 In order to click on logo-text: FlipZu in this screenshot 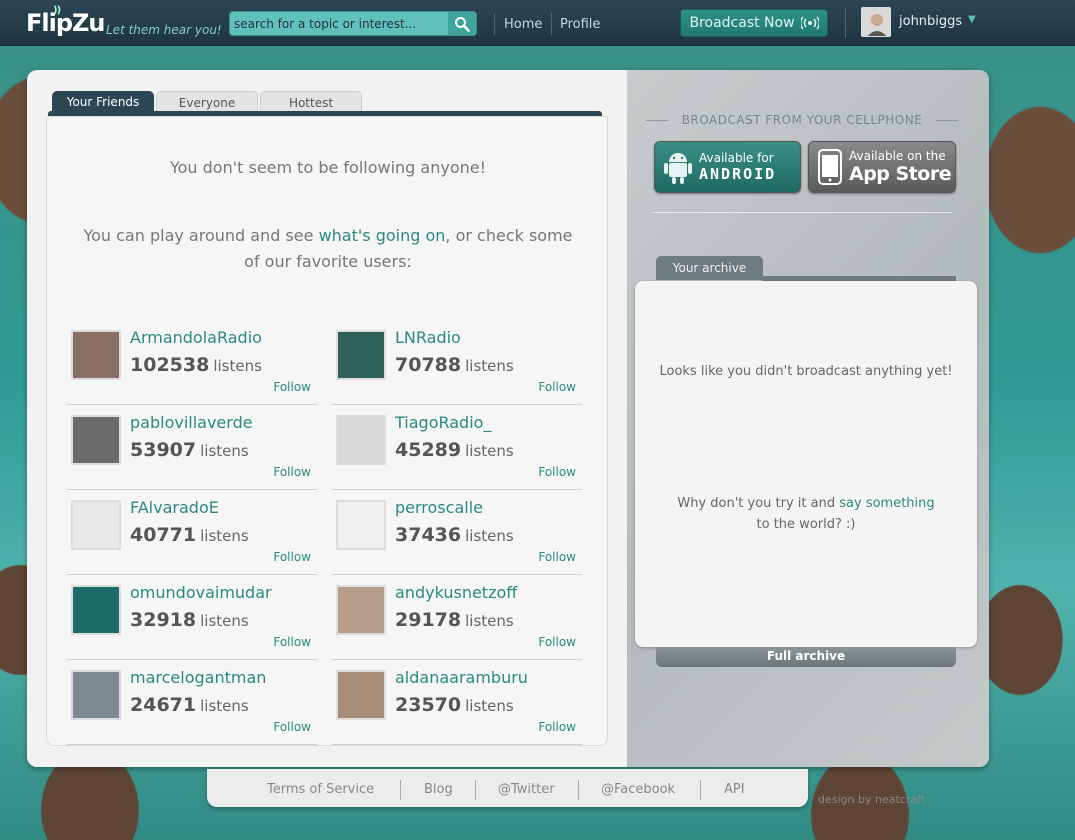, I will do `click(66, 23)`.